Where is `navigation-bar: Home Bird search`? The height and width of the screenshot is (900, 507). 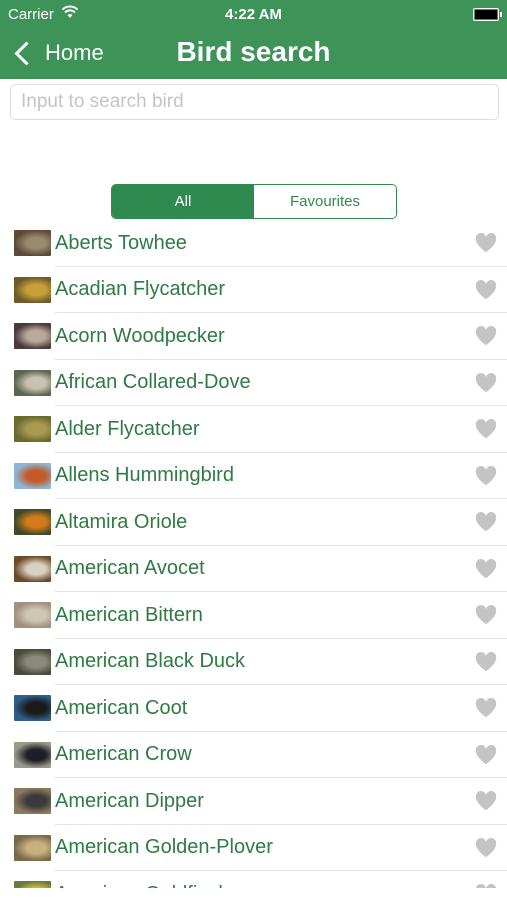 navigation-bar: Home Bird search is located at coordinates (253, 53).